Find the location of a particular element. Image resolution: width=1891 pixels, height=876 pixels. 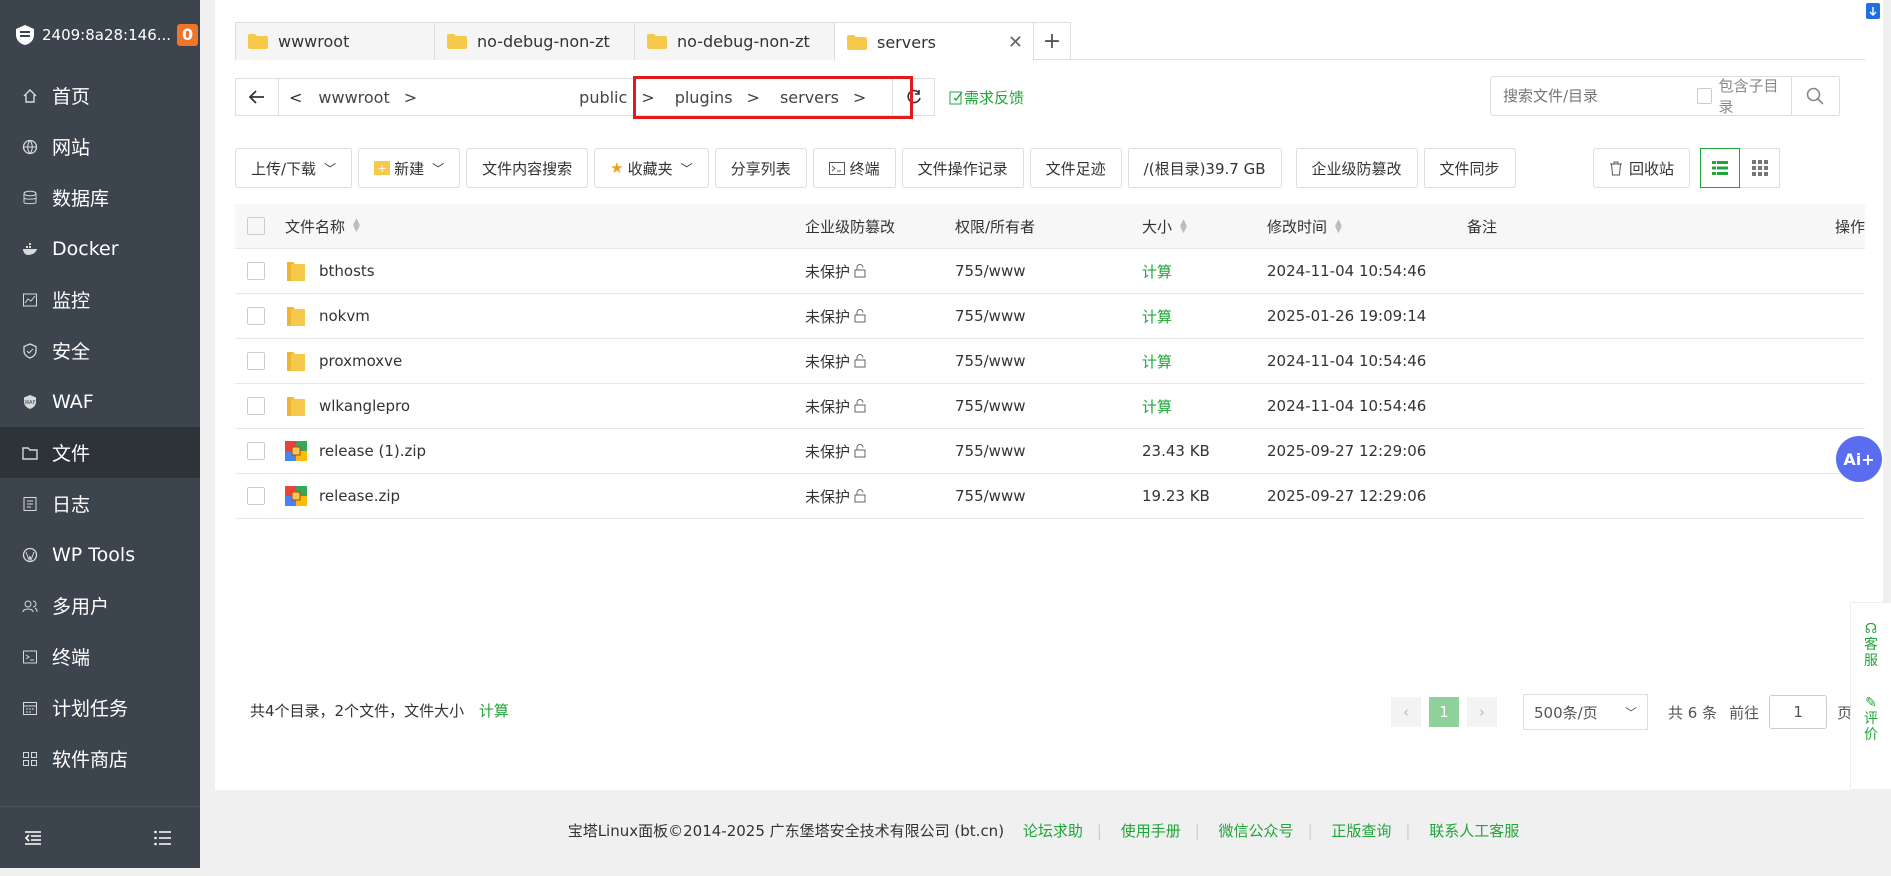

tab-wwwroot: wwwroot is located at coordinates (335, 41).